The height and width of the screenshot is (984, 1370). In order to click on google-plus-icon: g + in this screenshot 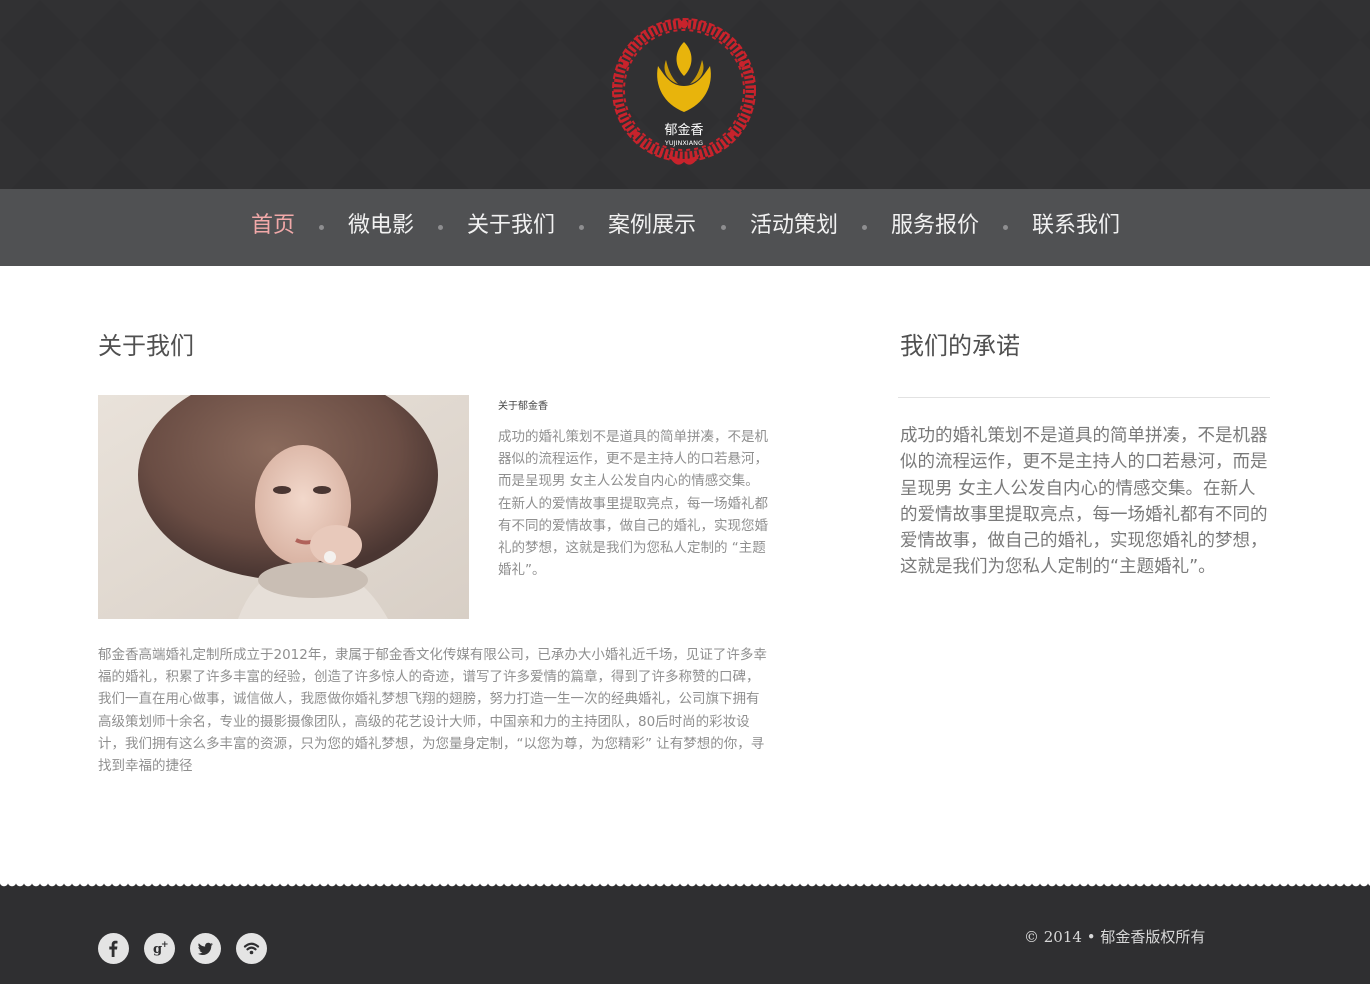, I will do `click(159, 948)`.